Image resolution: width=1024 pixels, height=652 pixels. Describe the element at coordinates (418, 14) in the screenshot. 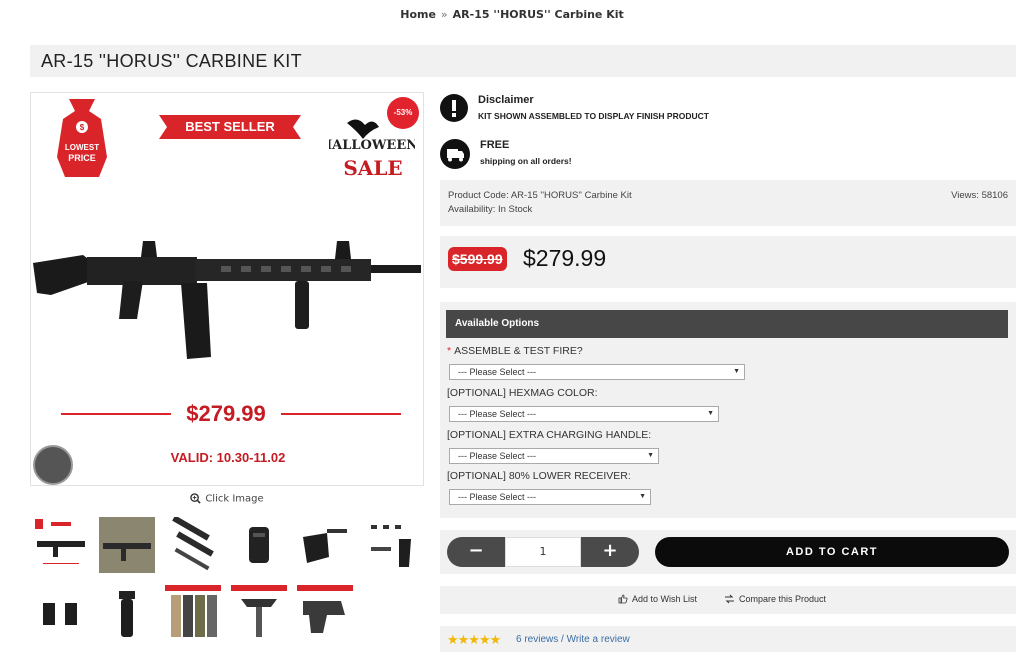

I see `breadcrumb-home-link: Home` at that location.